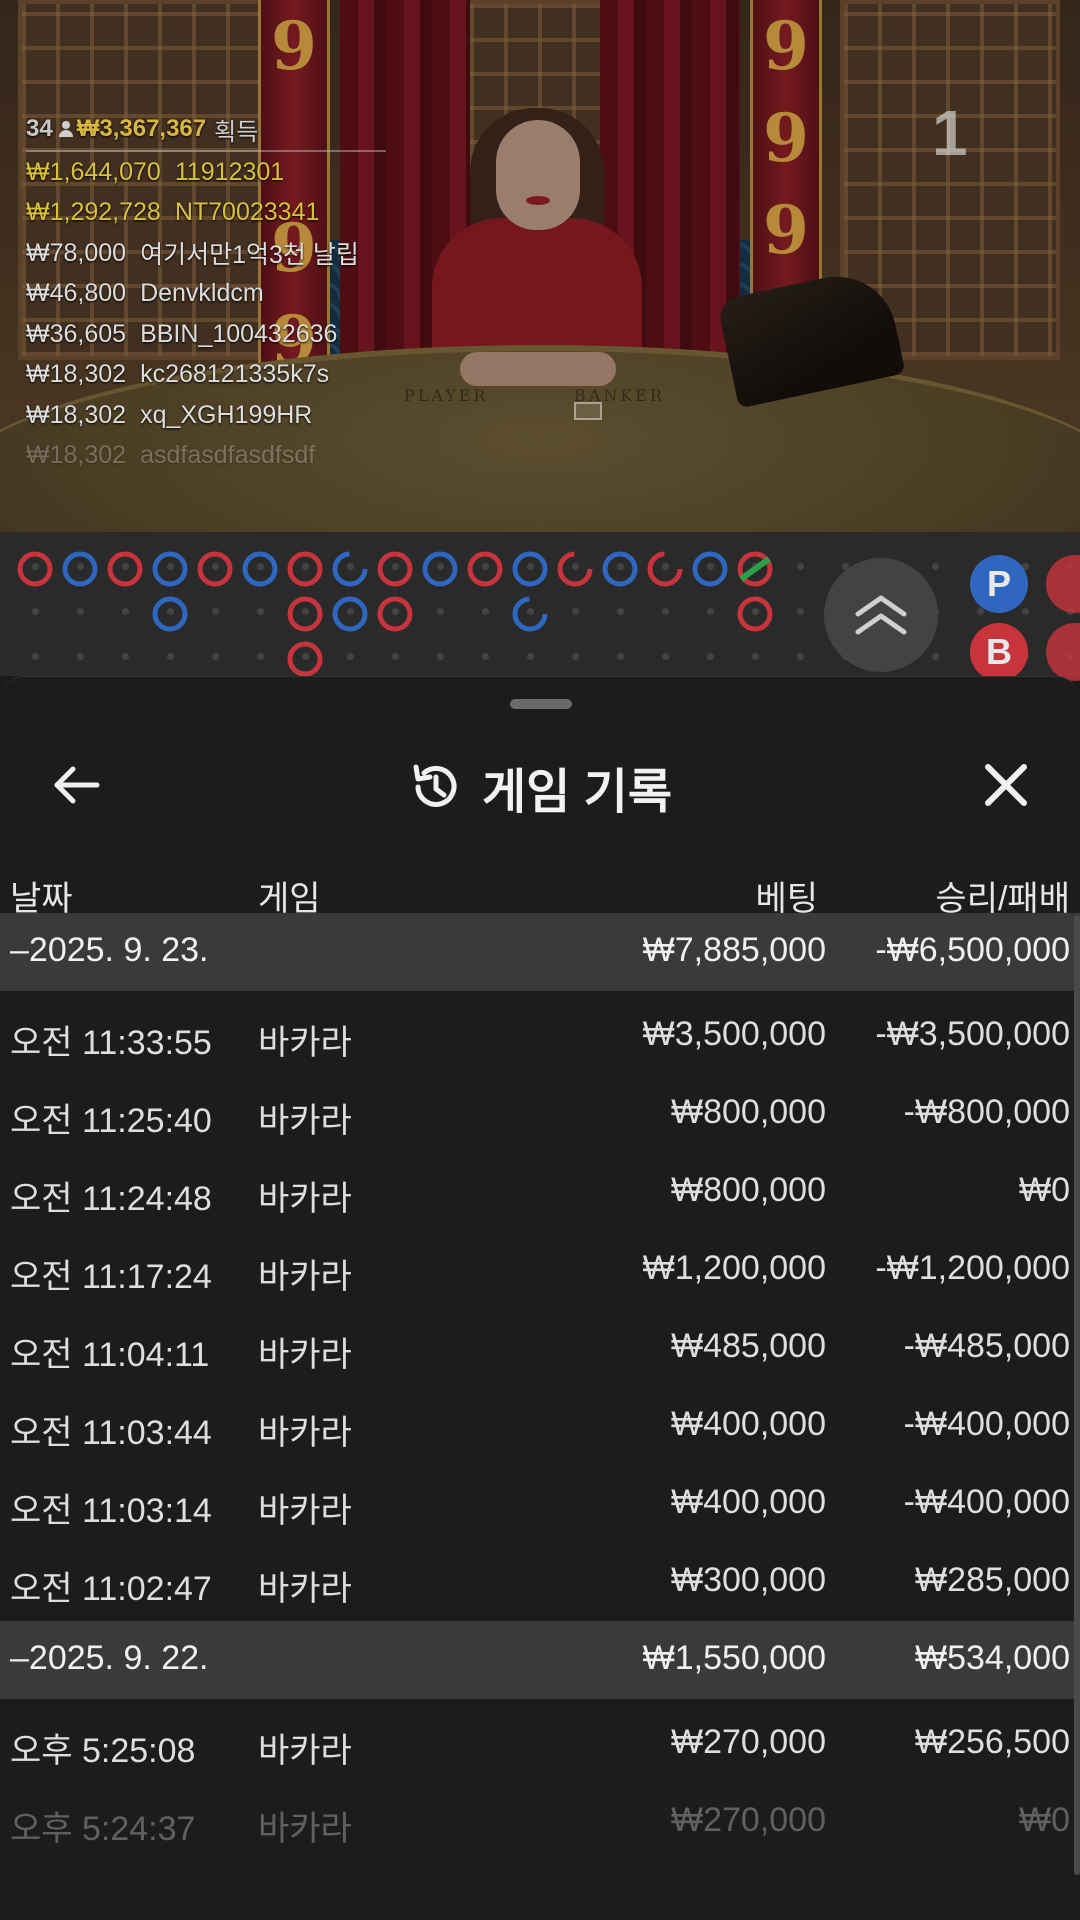 This screenshot has height=1920, width=1080. Describe the element at coordinates (249, 255) in the screenshot. I see `winner-name: 여기서만1억3천 날립` at that location.